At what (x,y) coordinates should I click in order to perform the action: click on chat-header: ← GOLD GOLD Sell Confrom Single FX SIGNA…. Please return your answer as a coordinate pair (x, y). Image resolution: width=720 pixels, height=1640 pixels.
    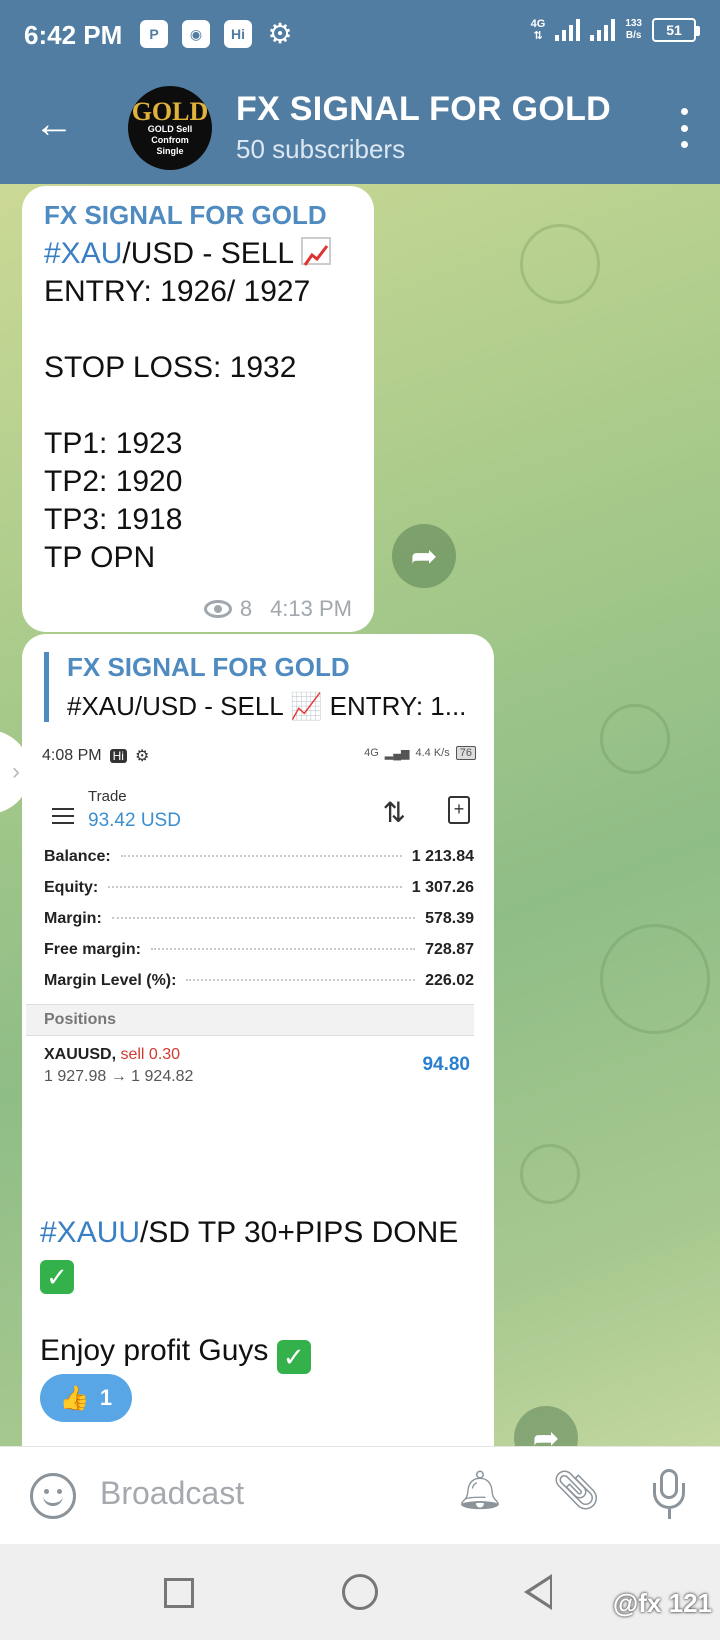
    Looking at the image, I should click on (360, 128).